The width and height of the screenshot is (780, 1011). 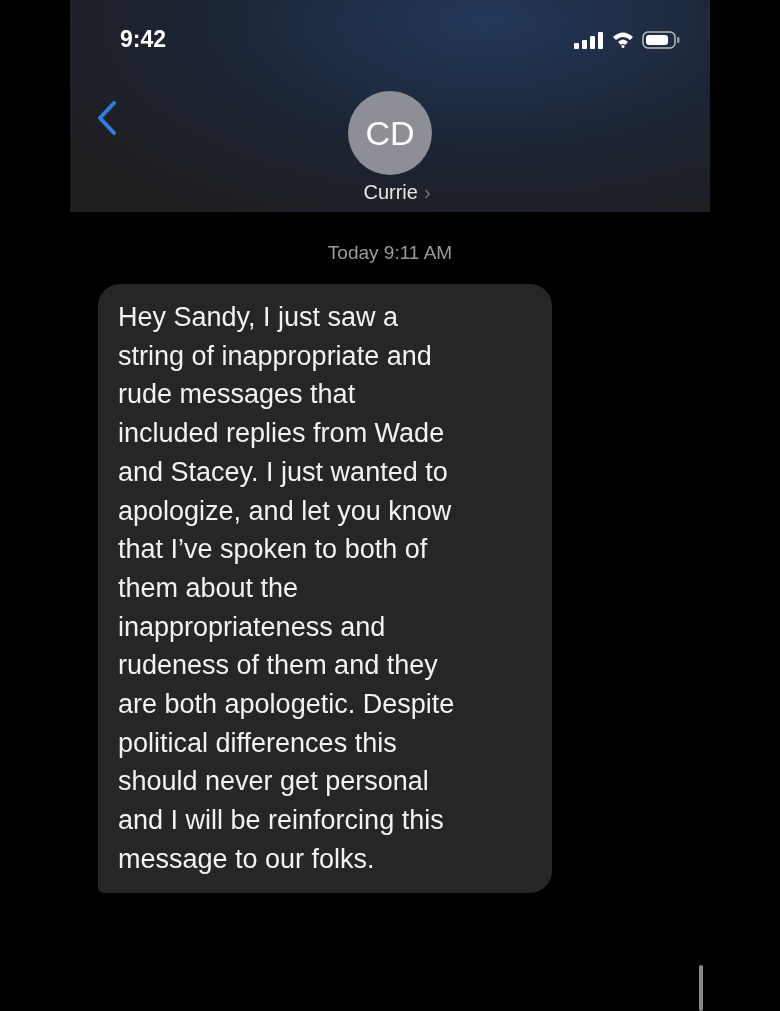 I want to click on wifi-icon, so click(x=623, y=39).